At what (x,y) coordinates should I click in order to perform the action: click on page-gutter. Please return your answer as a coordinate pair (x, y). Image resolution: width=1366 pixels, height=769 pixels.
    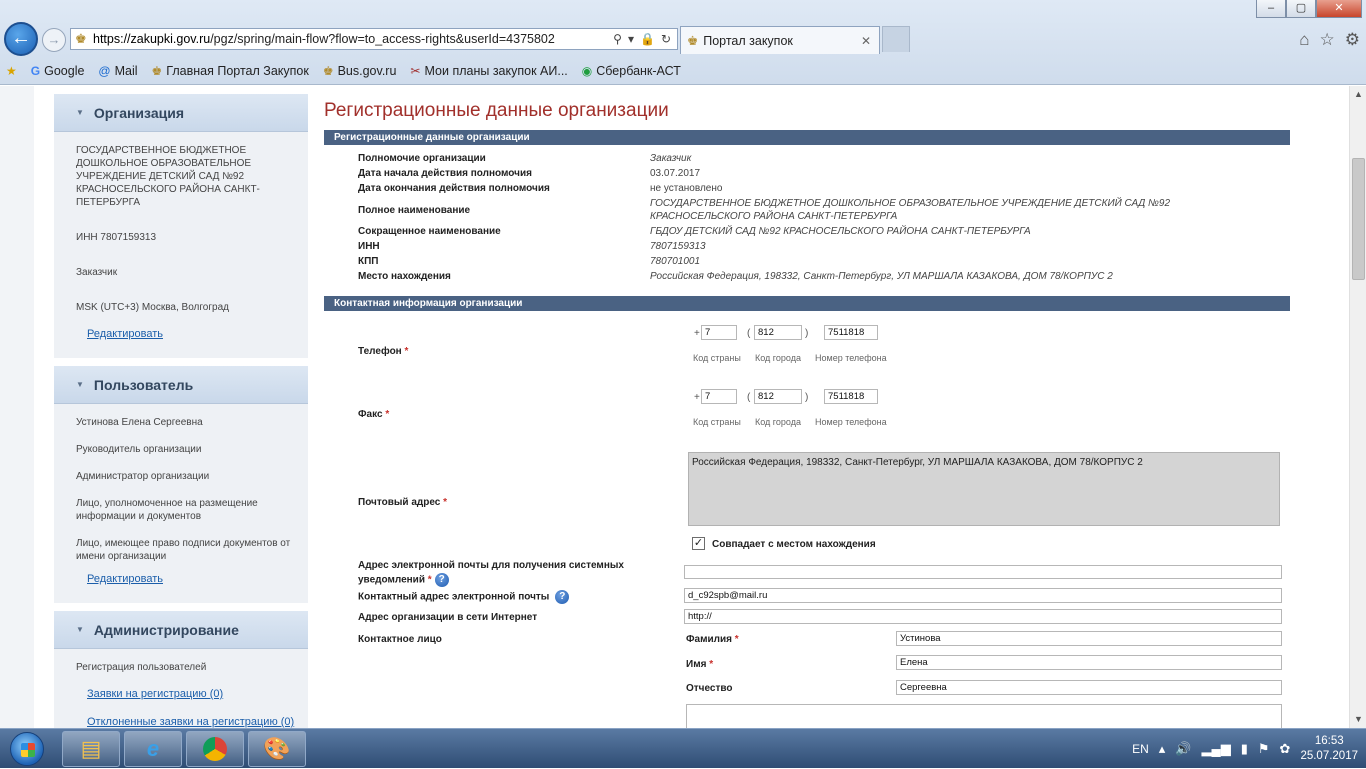
    Looking at the image, I should click on (17, 407).